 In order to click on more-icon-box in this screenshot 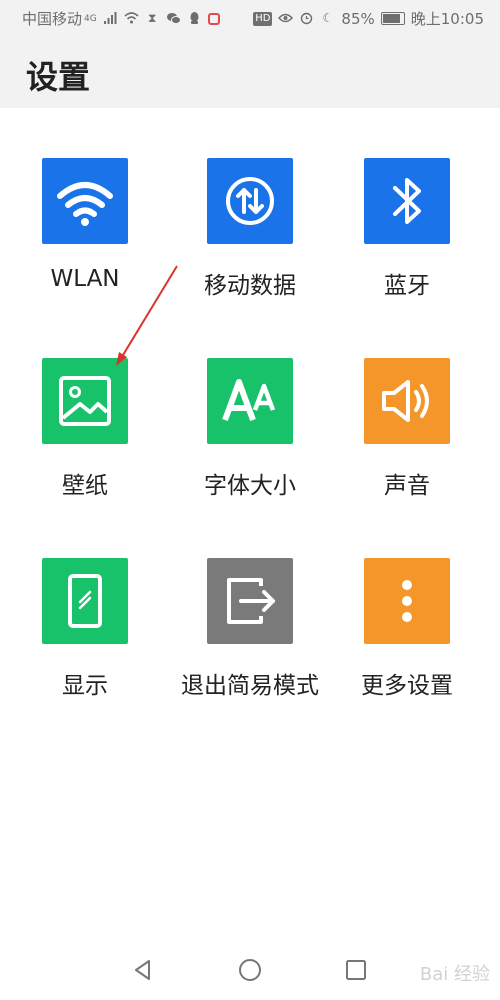, I will do `click(407, 601)`.